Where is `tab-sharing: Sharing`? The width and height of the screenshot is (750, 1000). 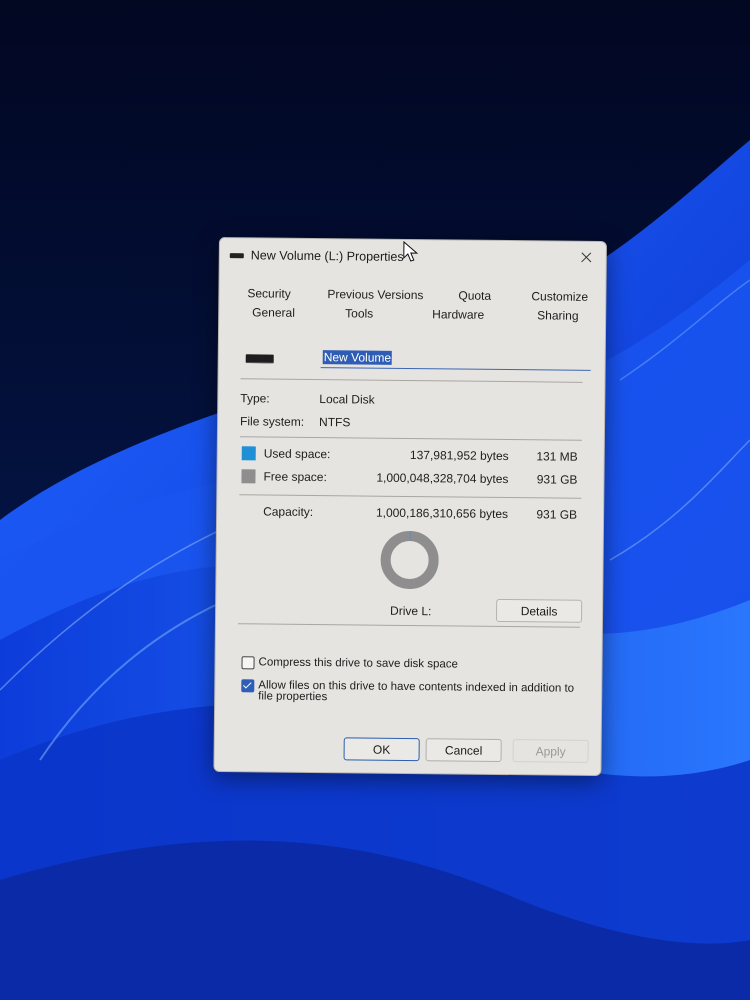 tab-sharing: Sharing is located at coordinates (558, 315).